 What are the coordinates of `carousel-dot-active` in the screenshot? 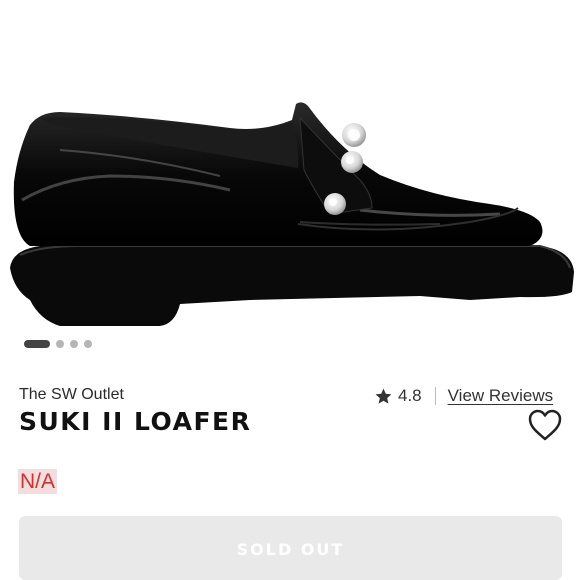 It's located at (37, 344).